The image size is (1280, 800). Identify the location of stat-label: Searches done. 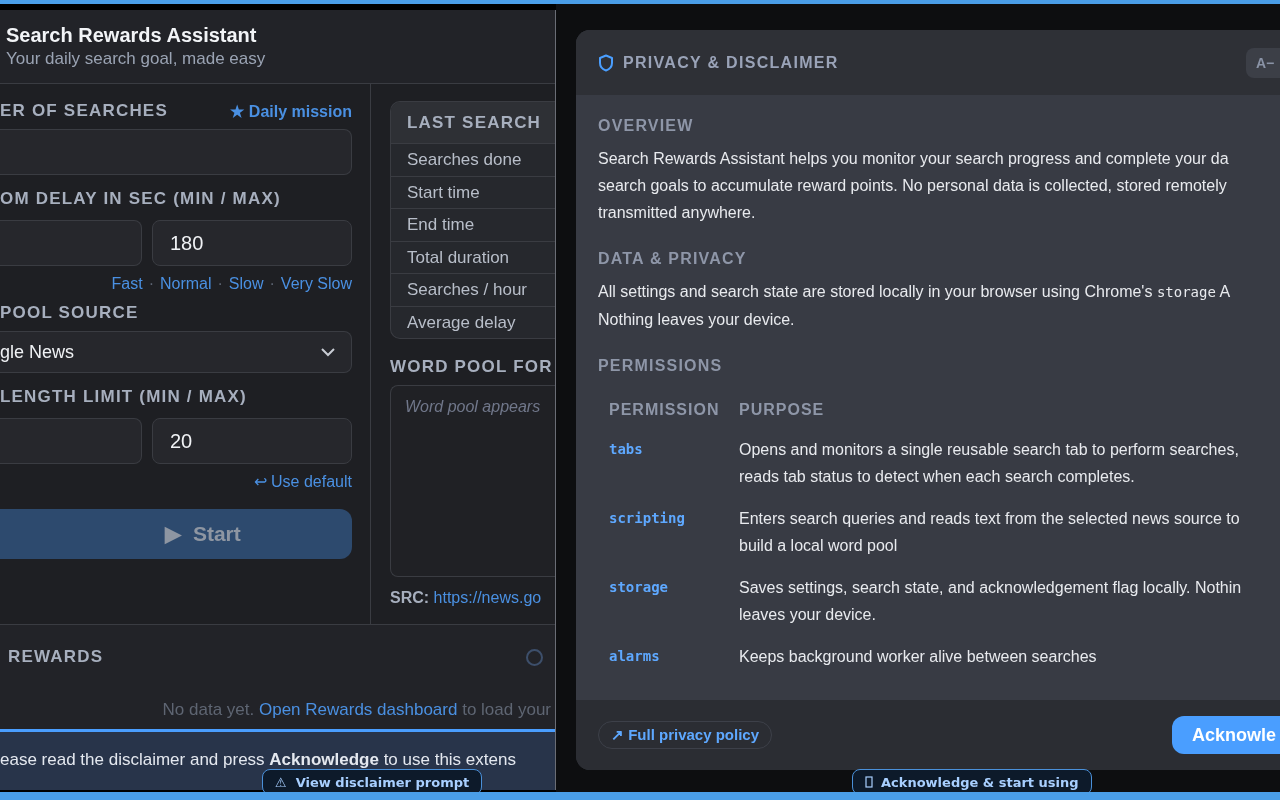
(464, 160).